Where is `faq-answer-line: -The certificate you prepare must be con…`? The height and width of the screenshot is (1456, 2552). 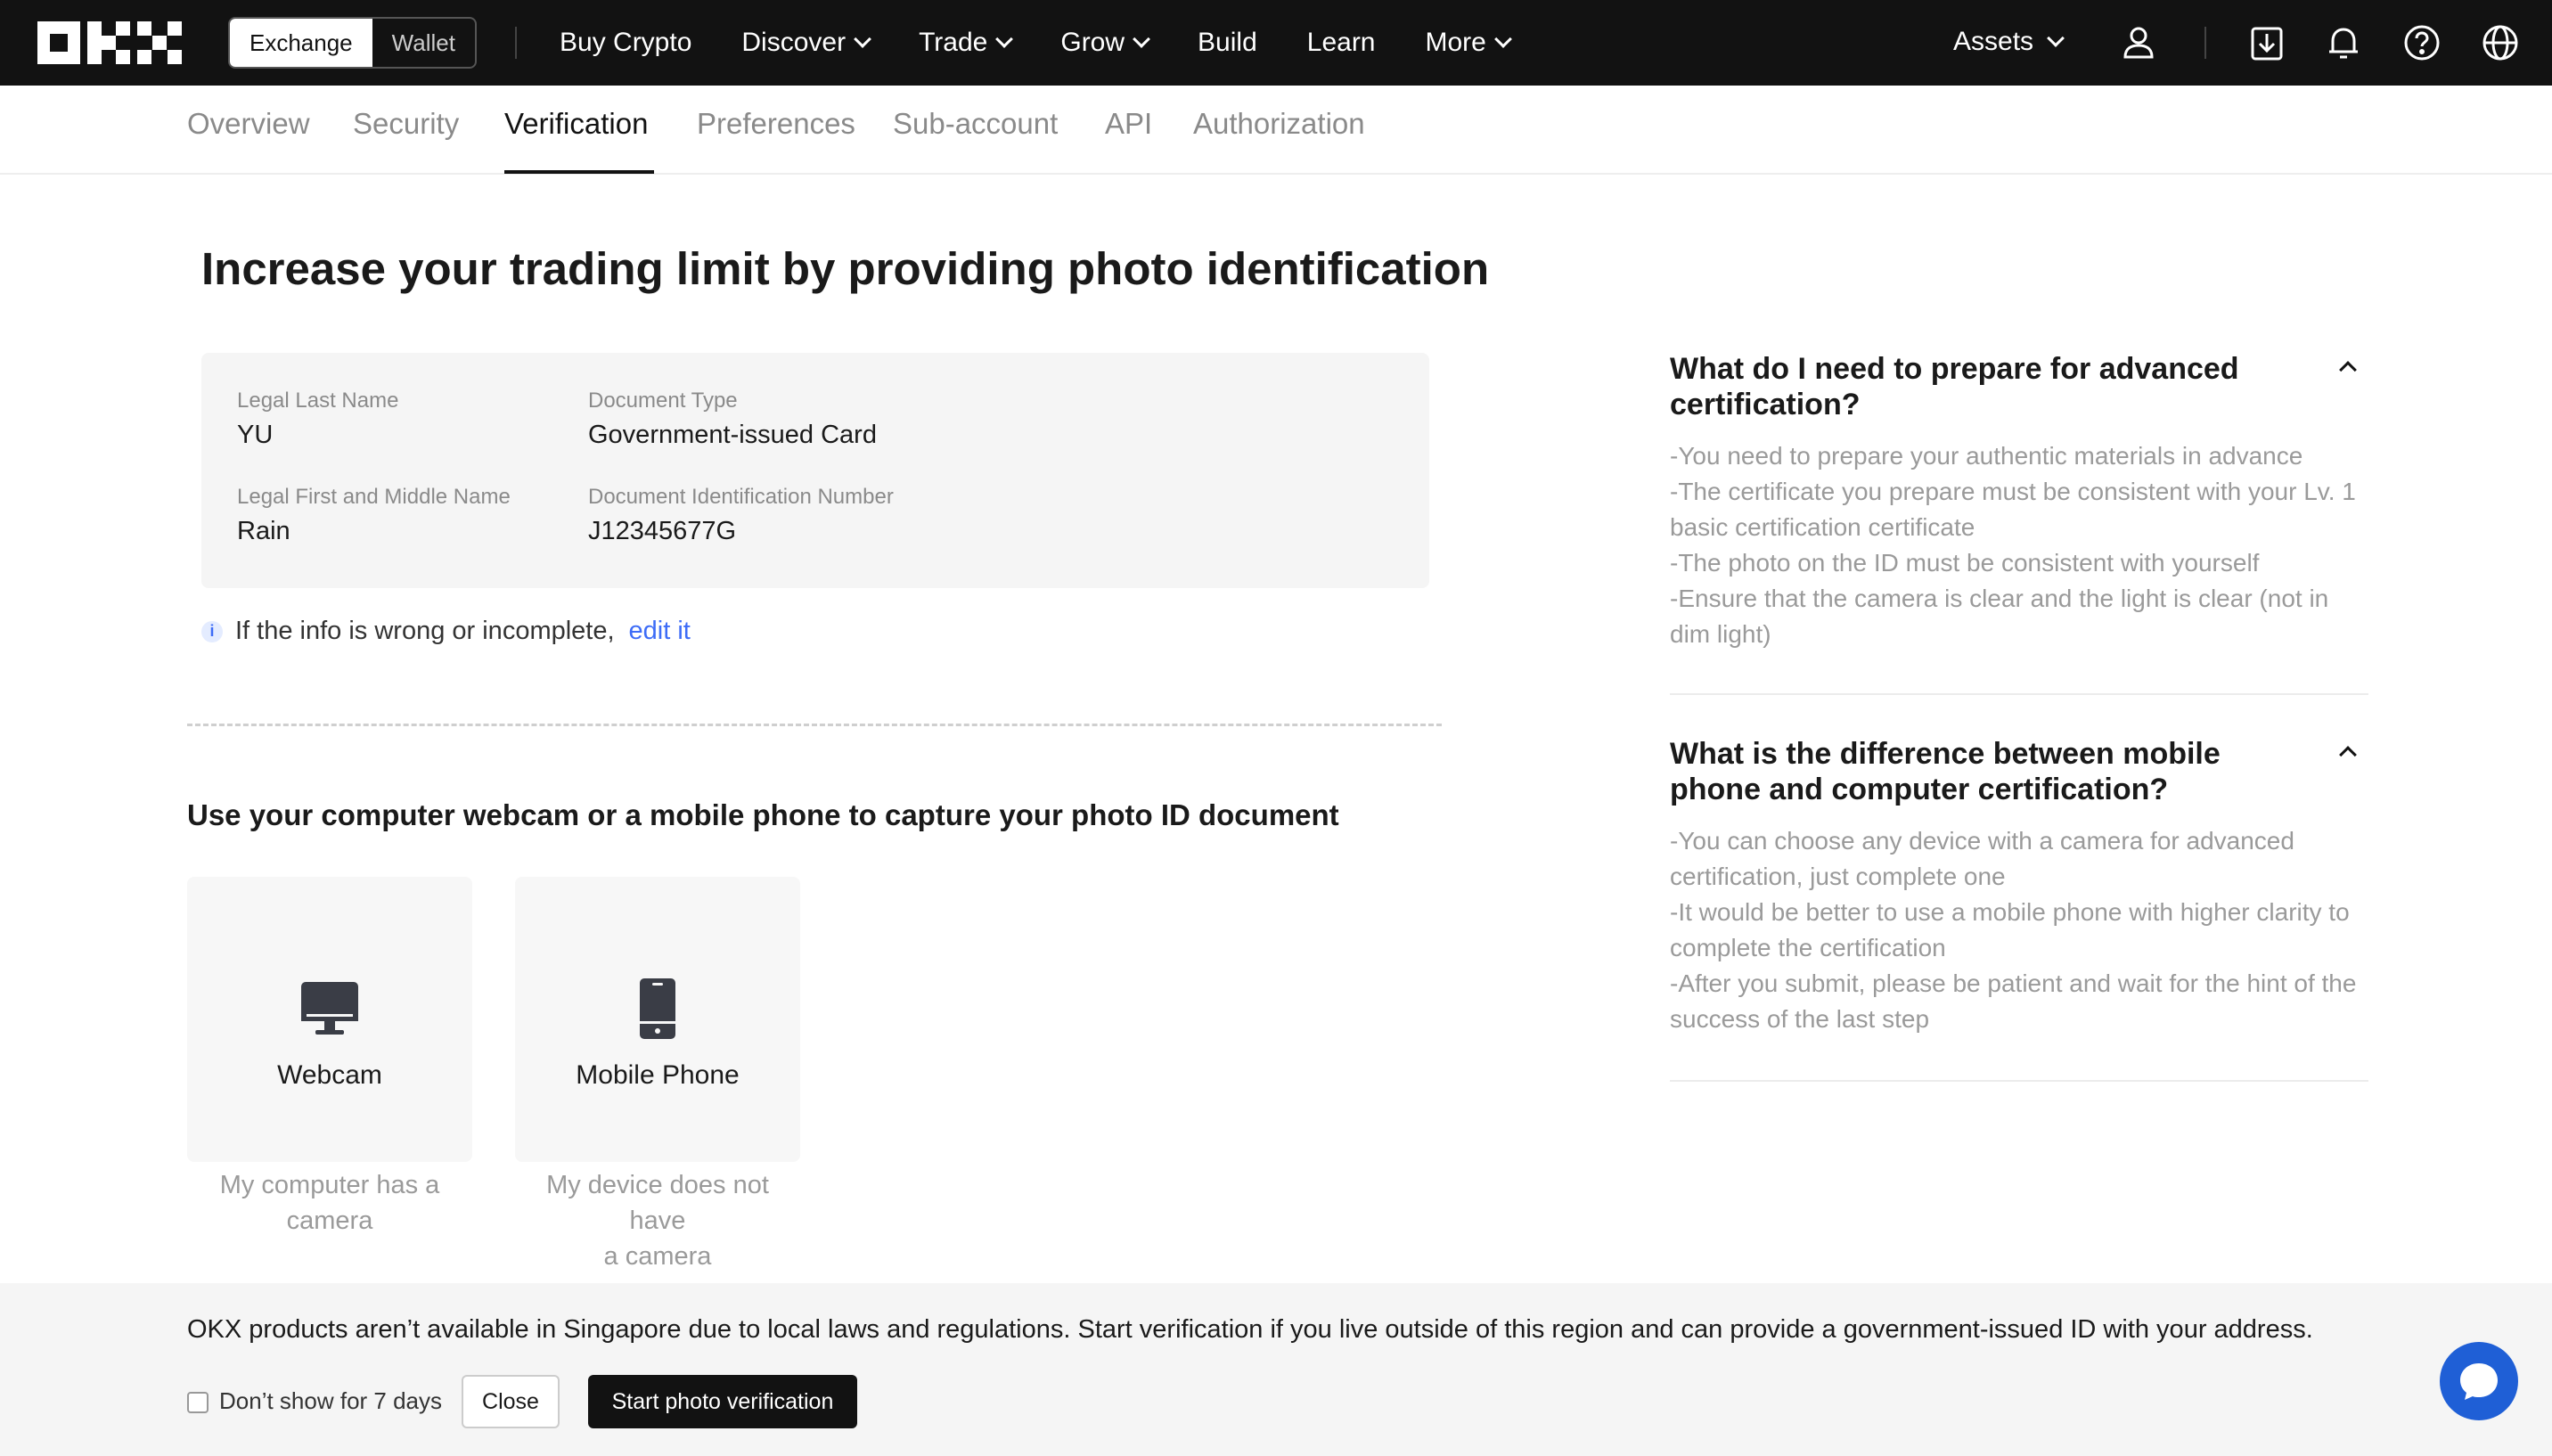 faq-answer-line: -The certificate you prepare must be con… is located at coordinates (2013, 510).